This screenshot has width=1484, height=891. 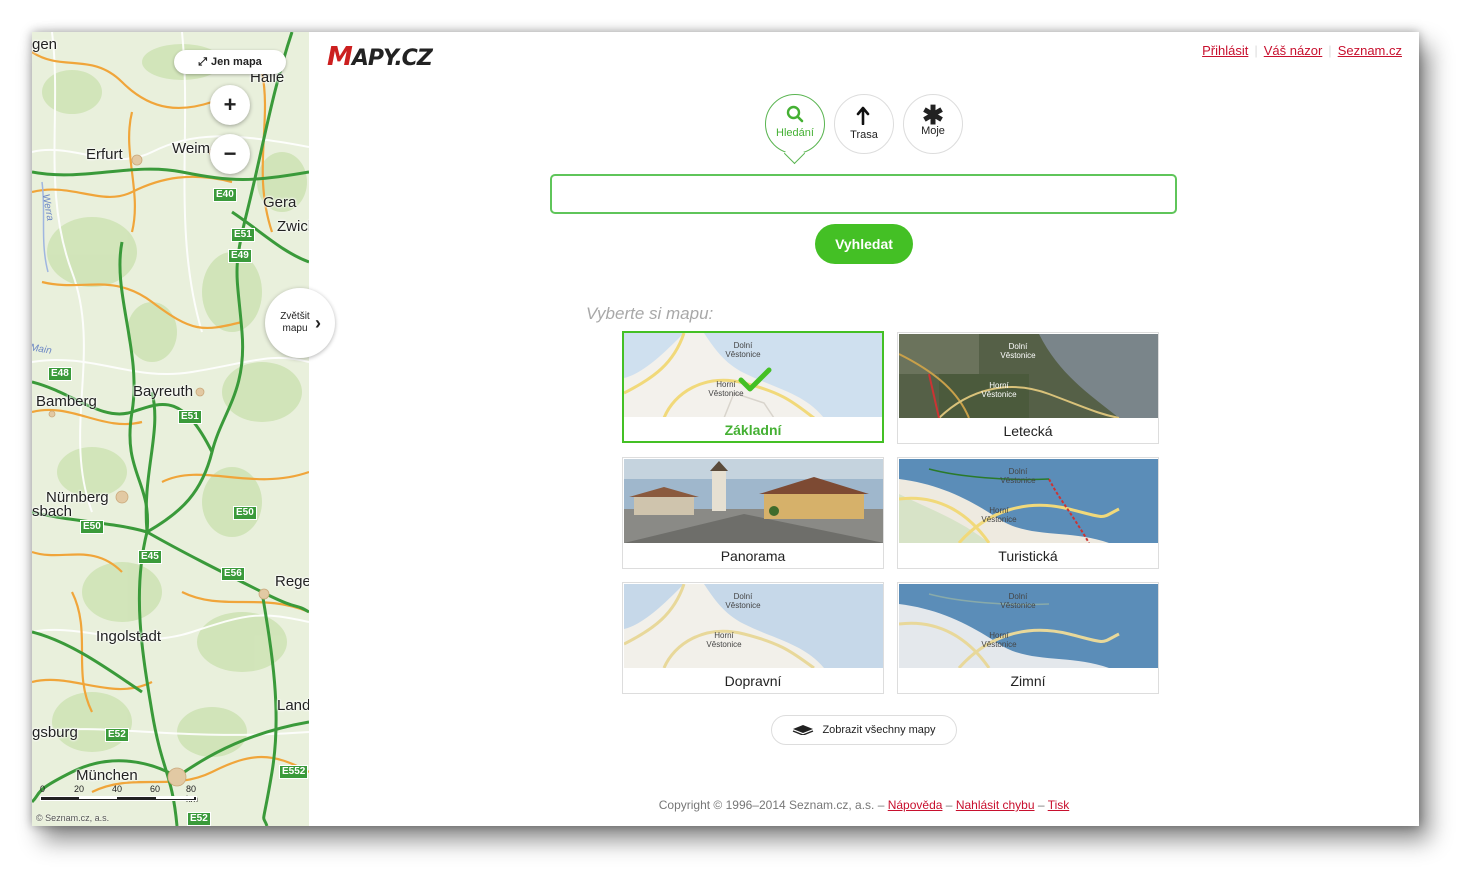 What do you see at coordinates (120, 797) in the screenshot?
I see `map-scale: 0 20 40 60 80 km` at bounding box center [120, 797].